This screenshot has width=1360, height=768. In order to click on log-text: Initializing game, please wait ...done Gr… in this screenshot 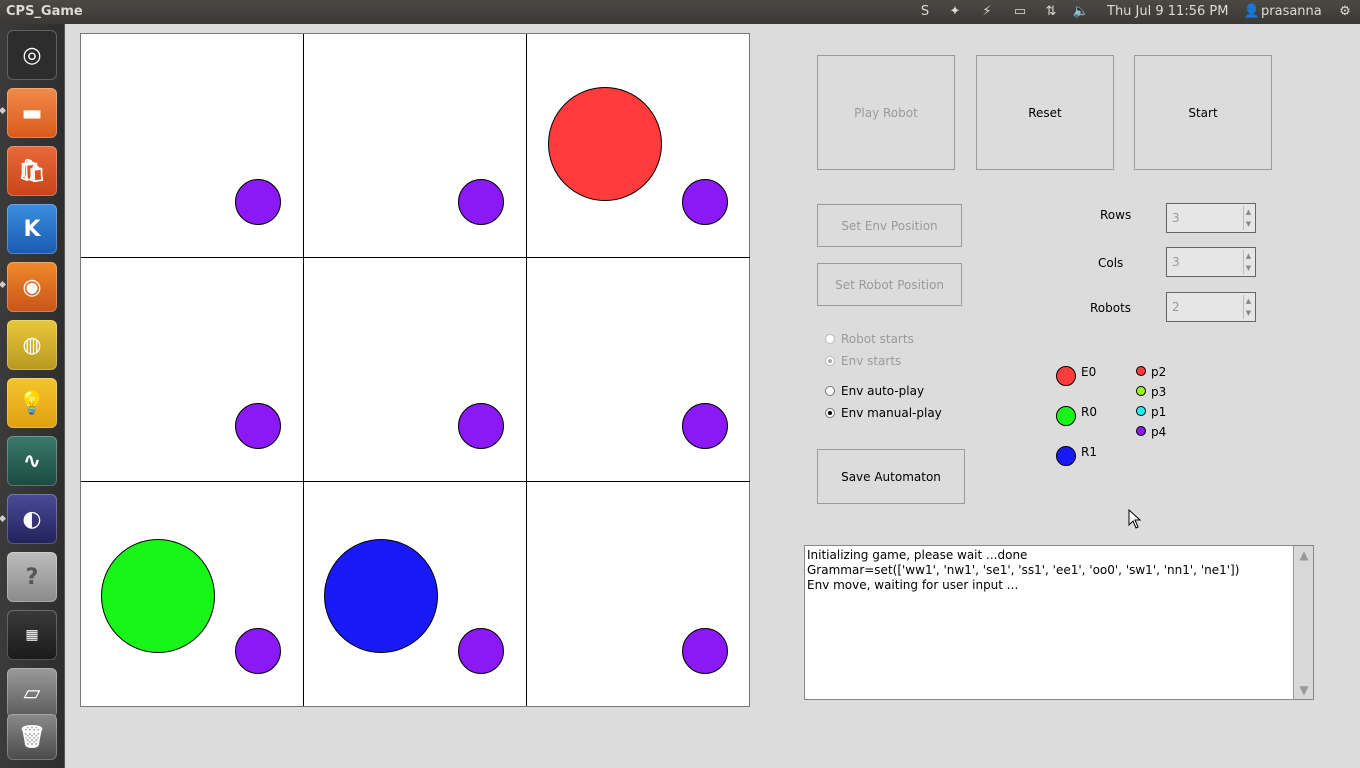, I will do `click(1050, 570)`.